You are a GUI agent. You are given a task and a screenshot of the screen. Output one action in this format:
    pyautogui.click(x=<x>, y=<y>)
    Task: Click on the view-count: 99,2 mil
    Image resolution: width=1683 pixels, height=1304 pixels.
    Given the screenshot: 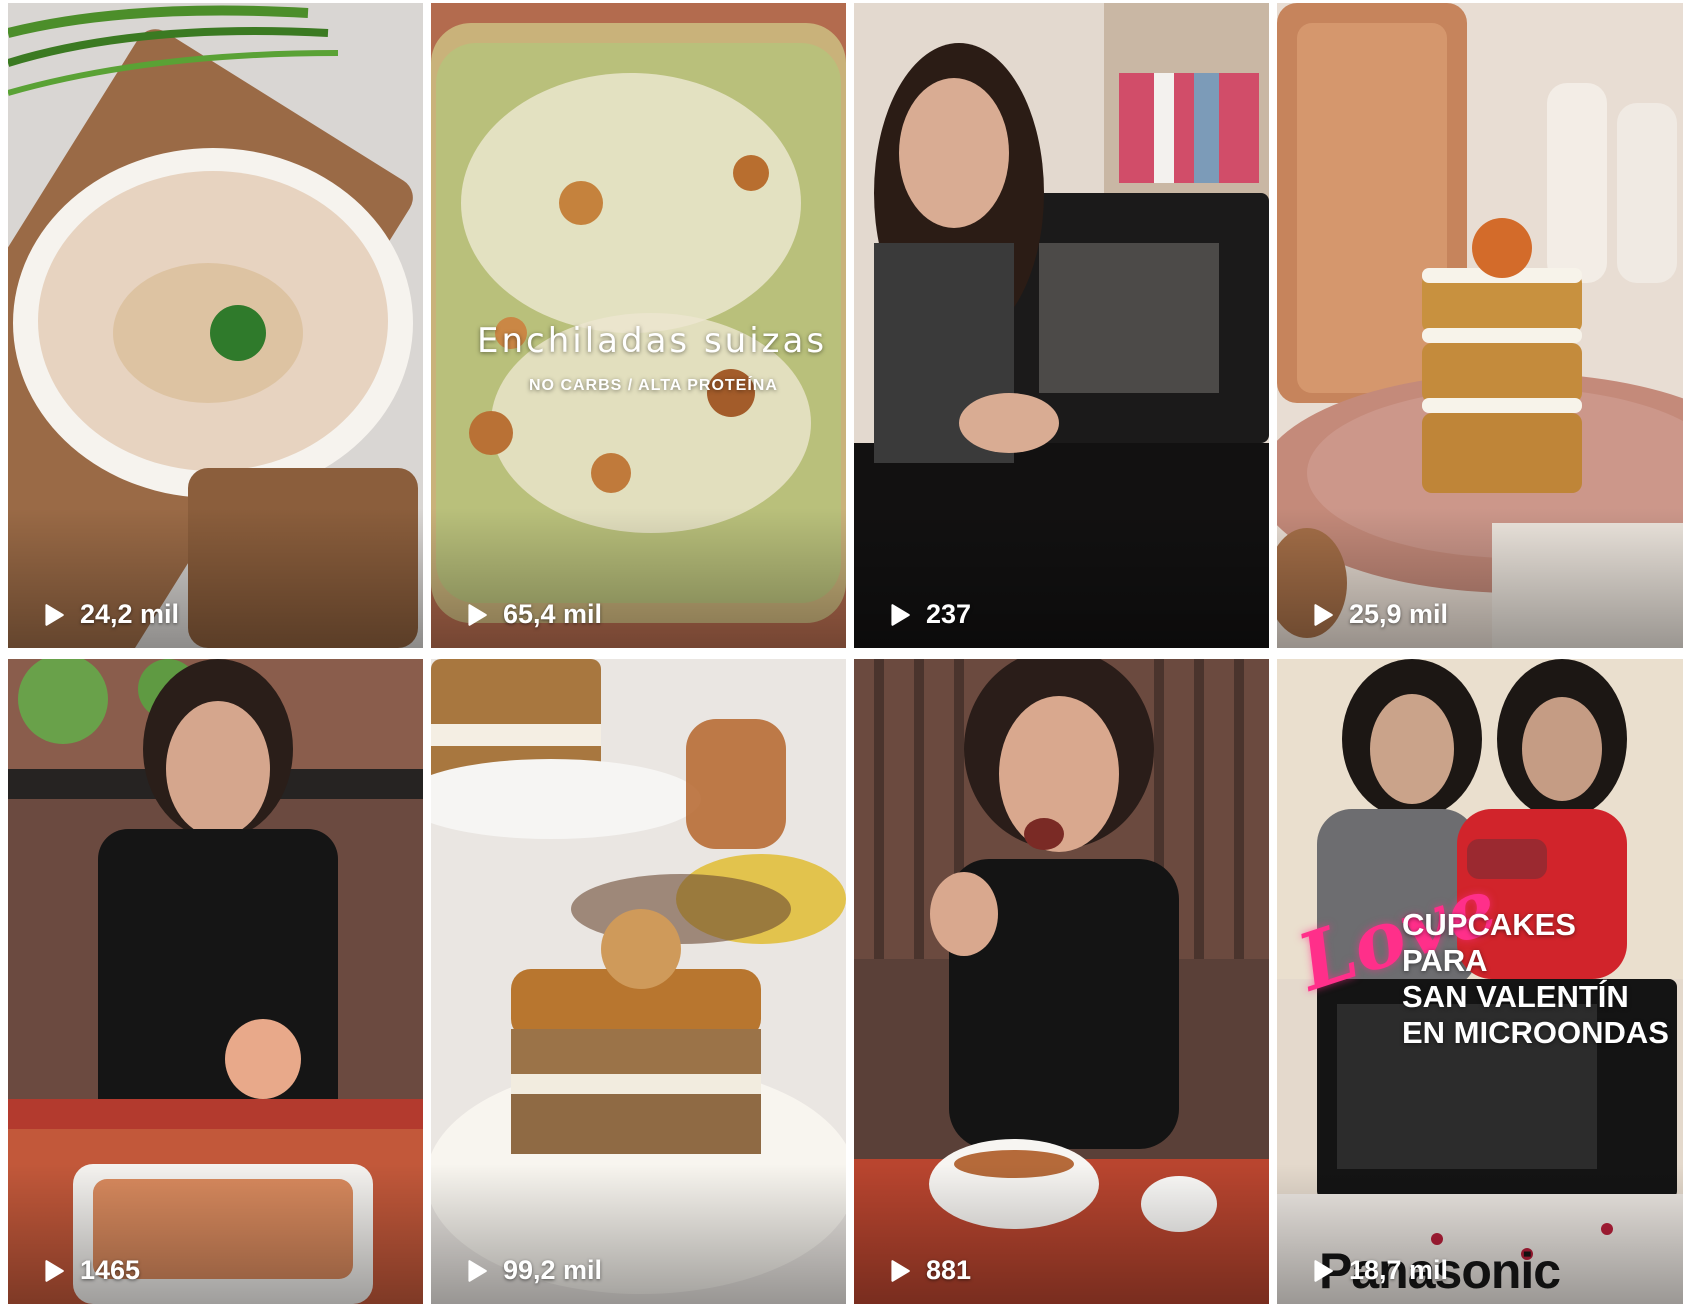 What is the action you would take?
    pyautogui.click(x=553, y=1270)
    